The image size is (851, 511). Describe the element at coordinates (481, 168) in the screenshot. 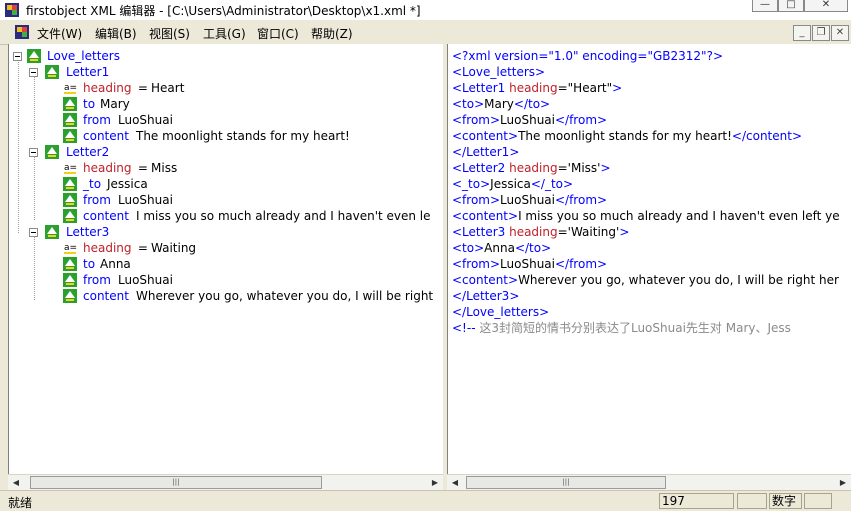

I see `source-token: <Letter2` at that location.